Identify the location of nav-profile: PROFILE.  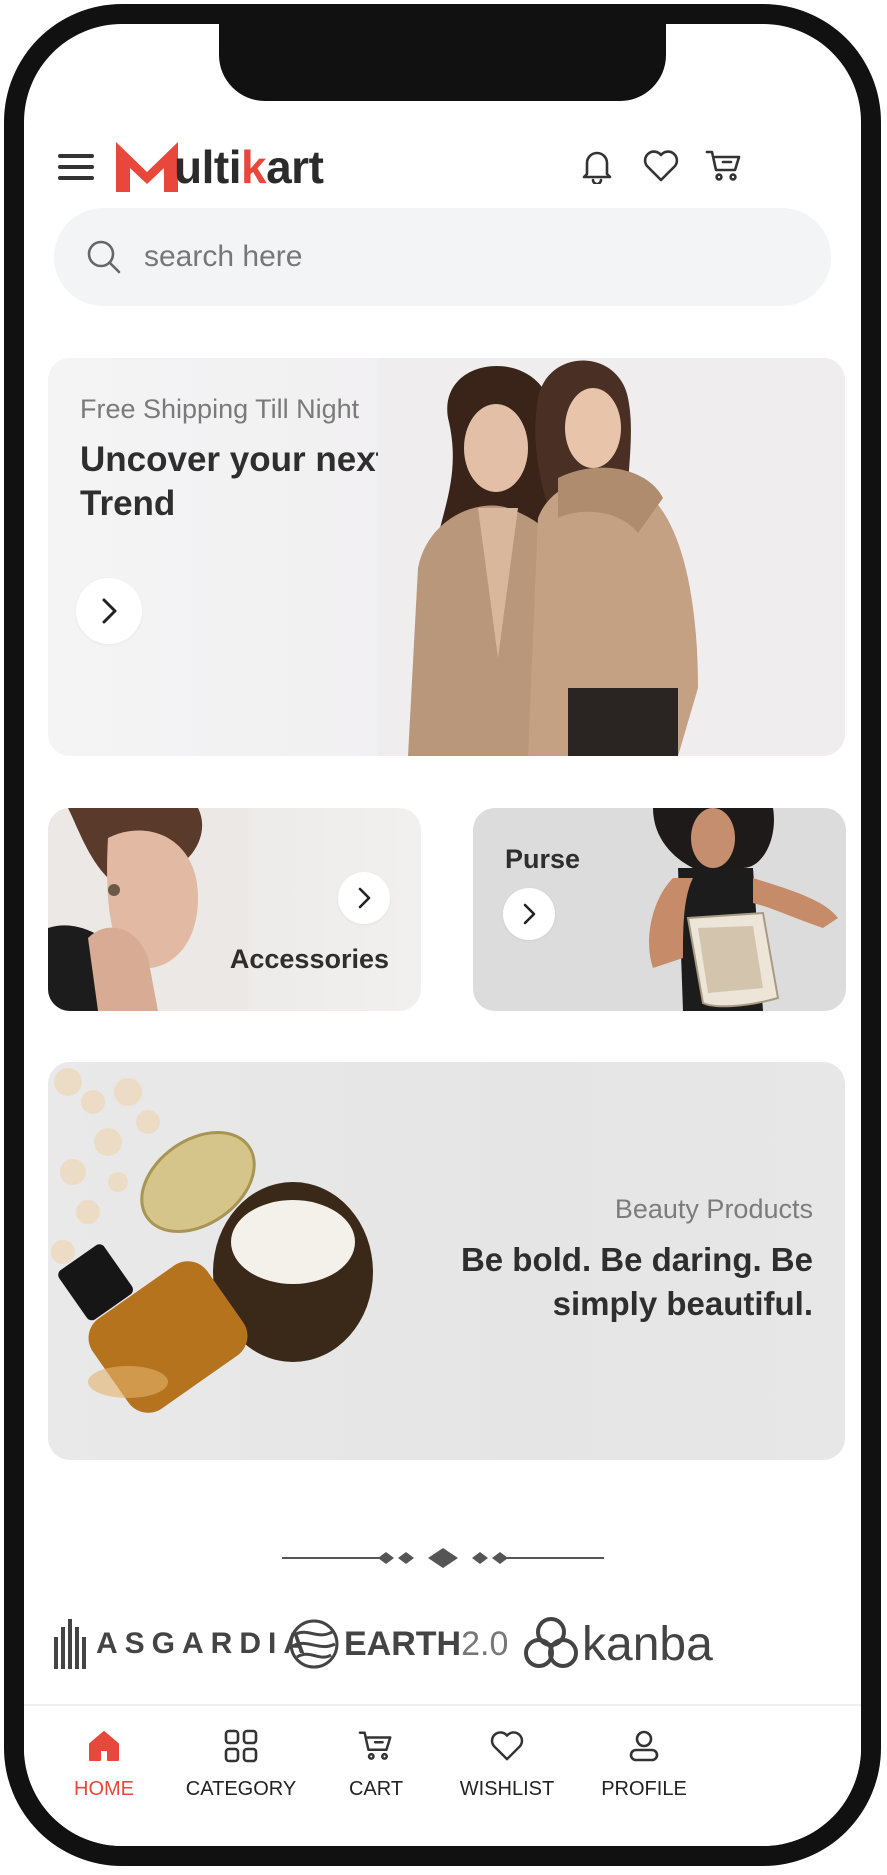
(644, 1776).